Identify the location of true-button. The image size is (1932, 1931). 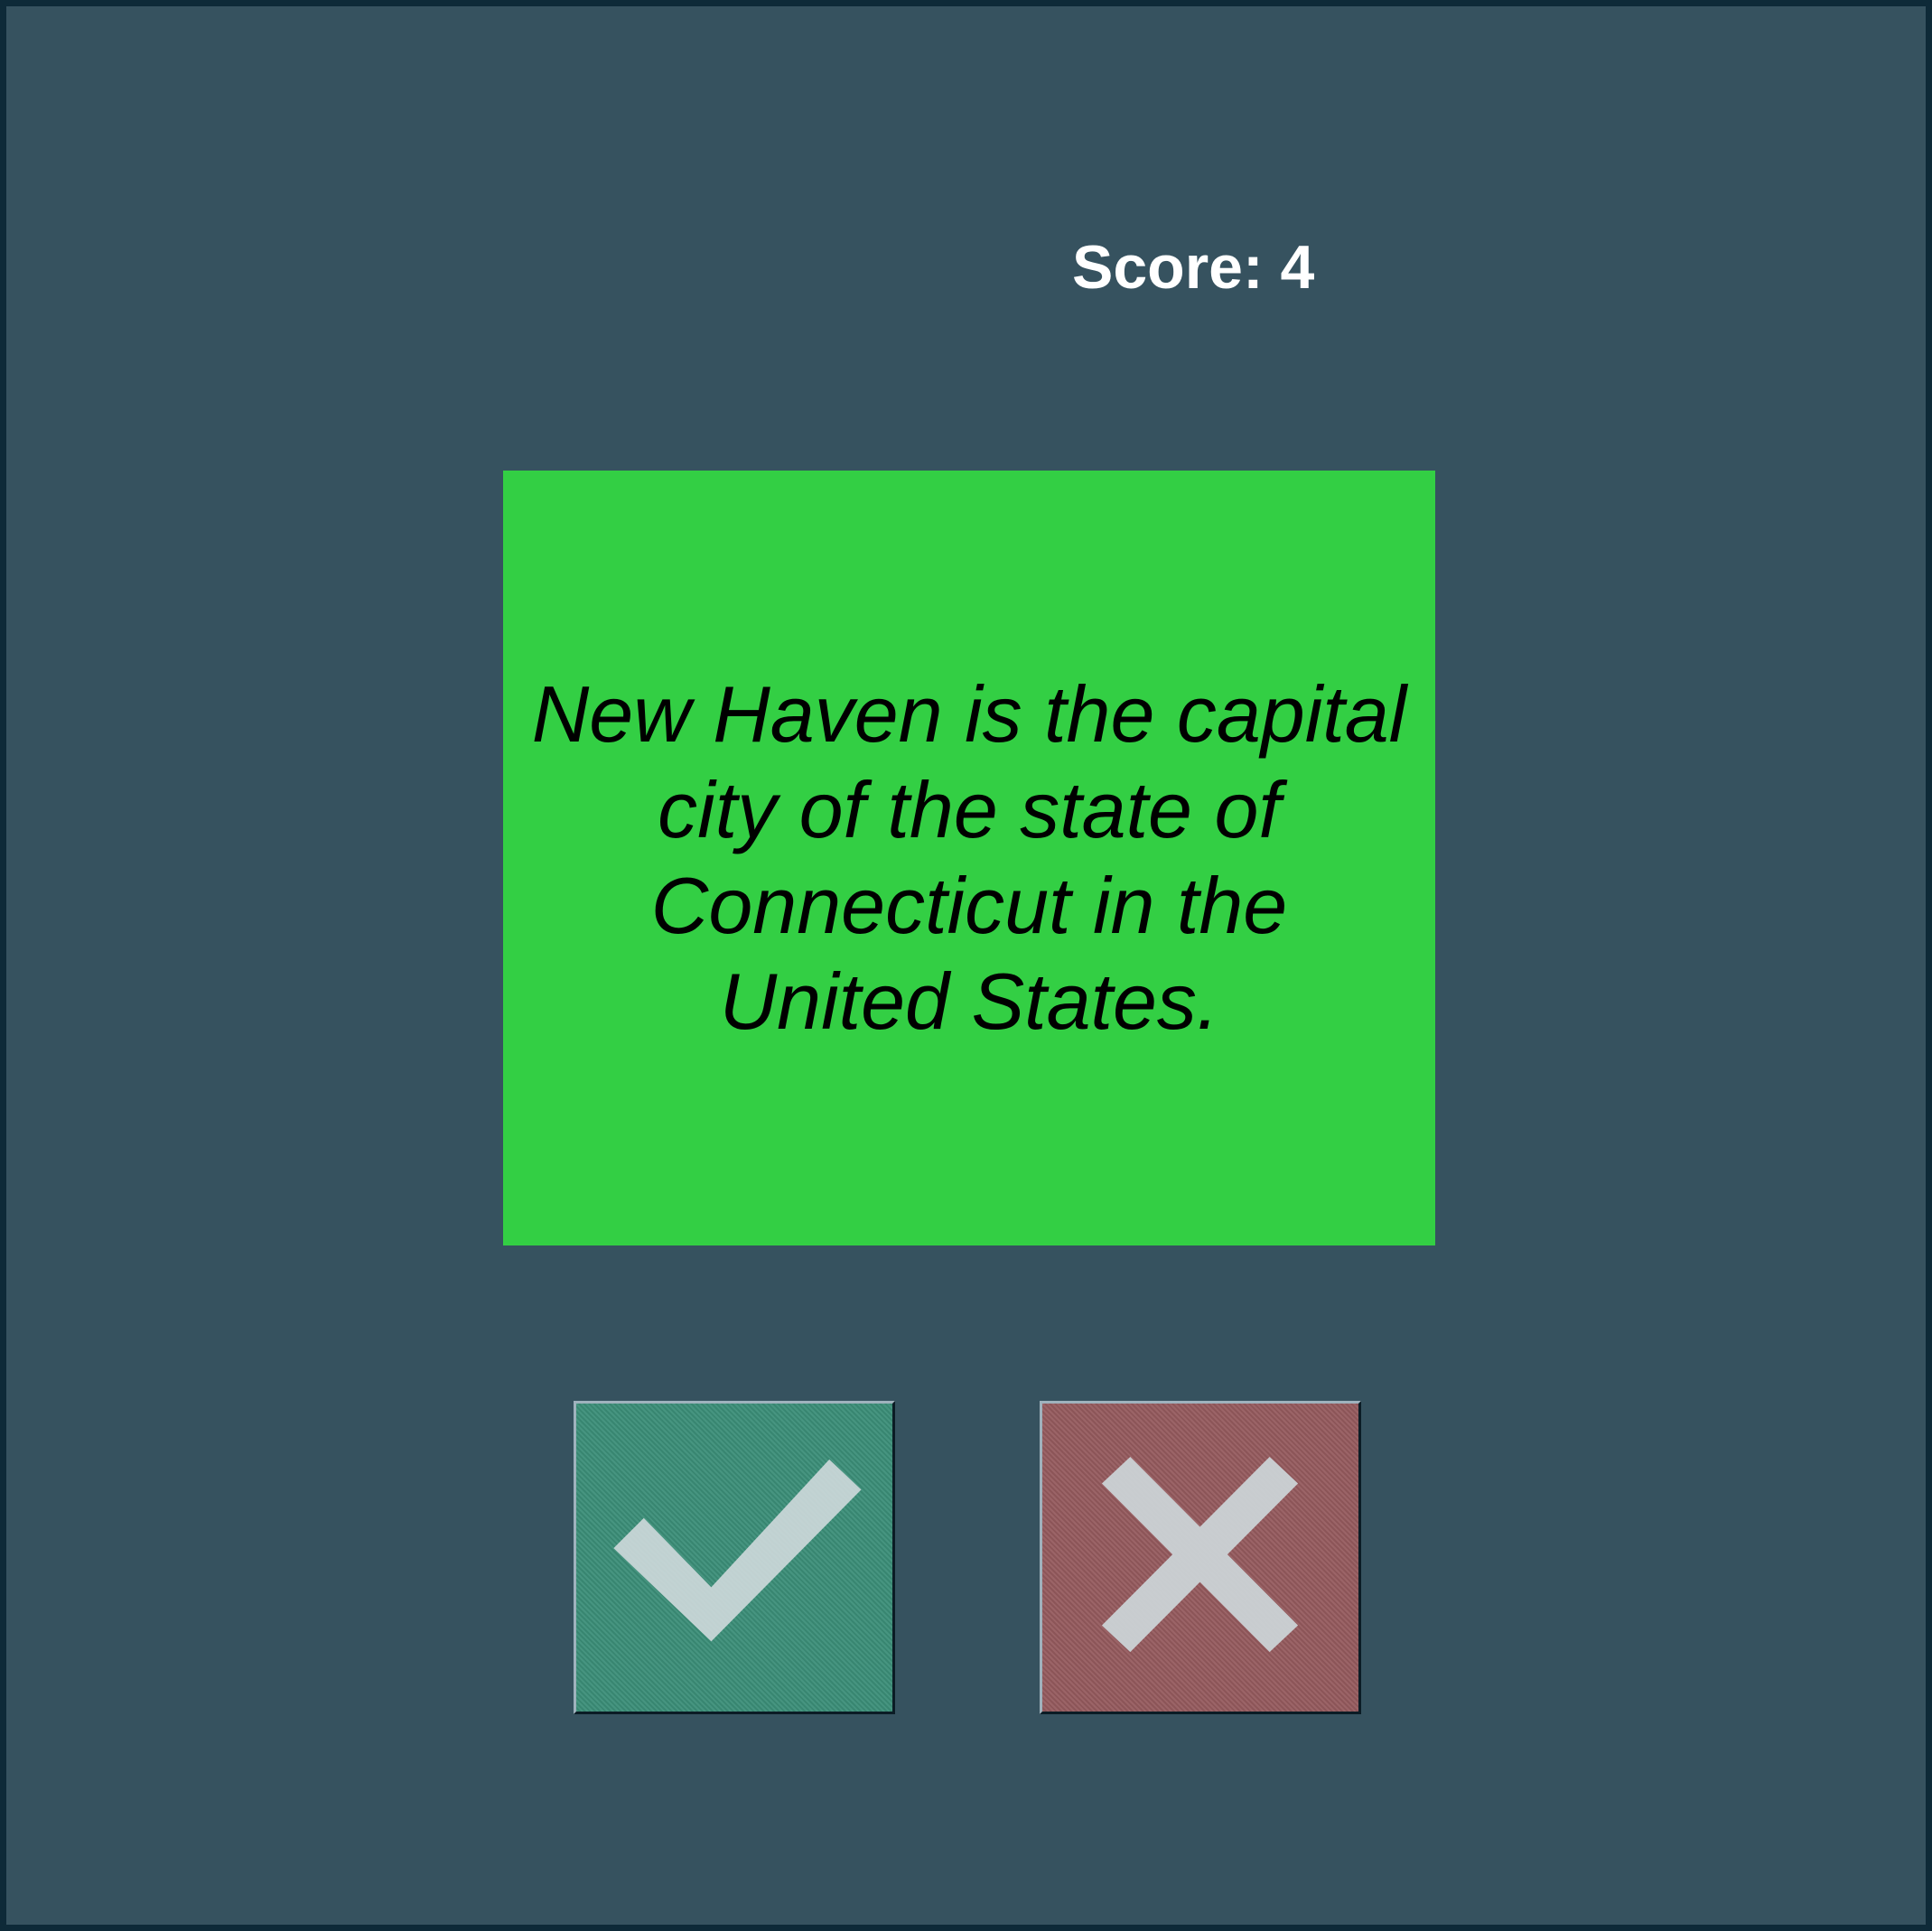
(735, 1558).